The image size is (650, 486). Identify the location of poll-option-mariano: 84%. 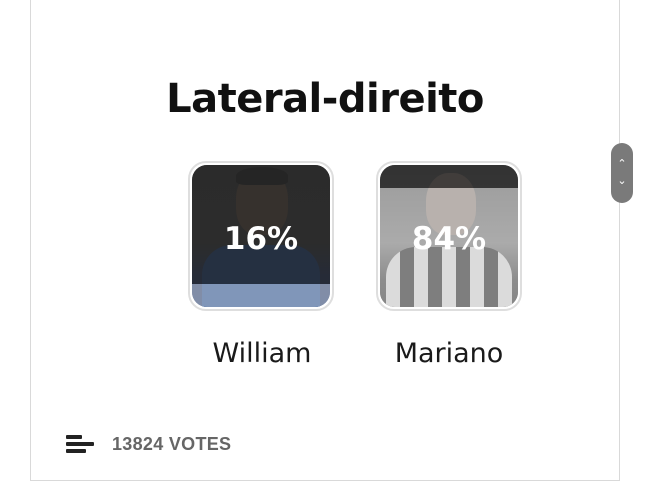
(449, 236).